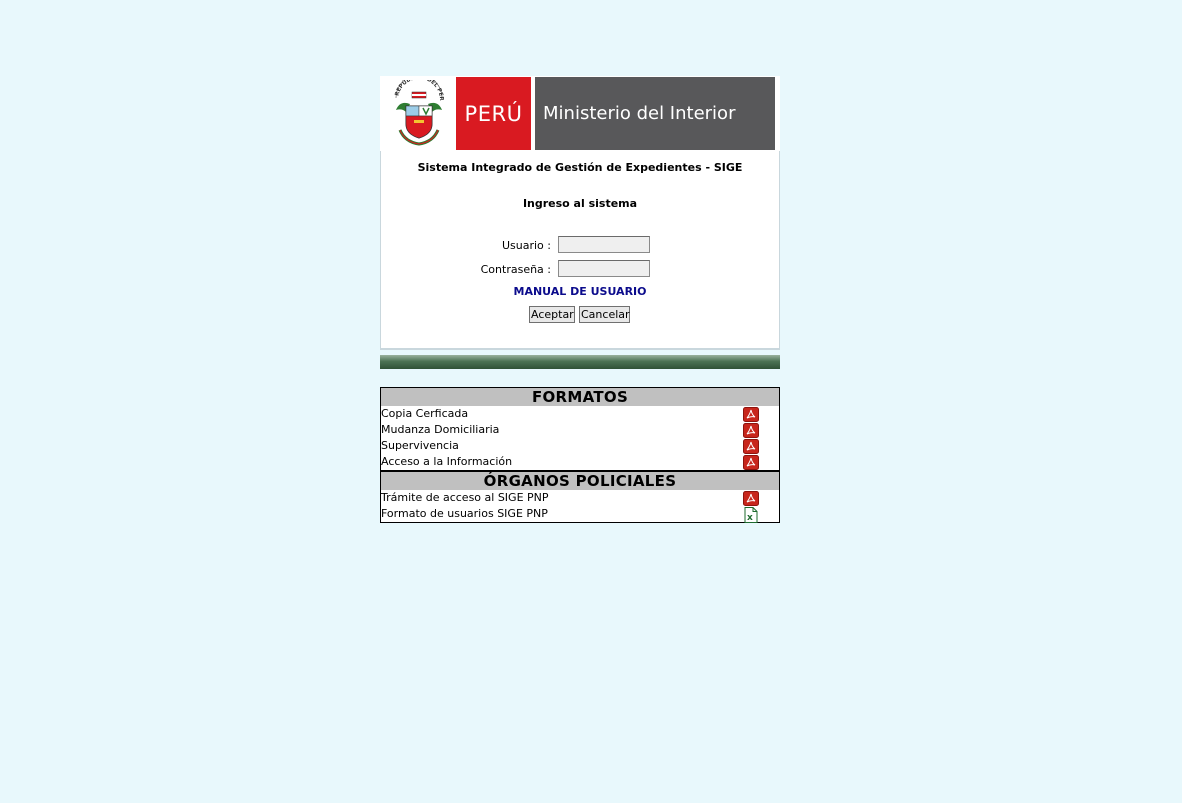  What do you see at coordinates (440, 429) in the screenshot?
I see `item-label: Mudanza Domiciliaria` at bounding box center [440, 429].